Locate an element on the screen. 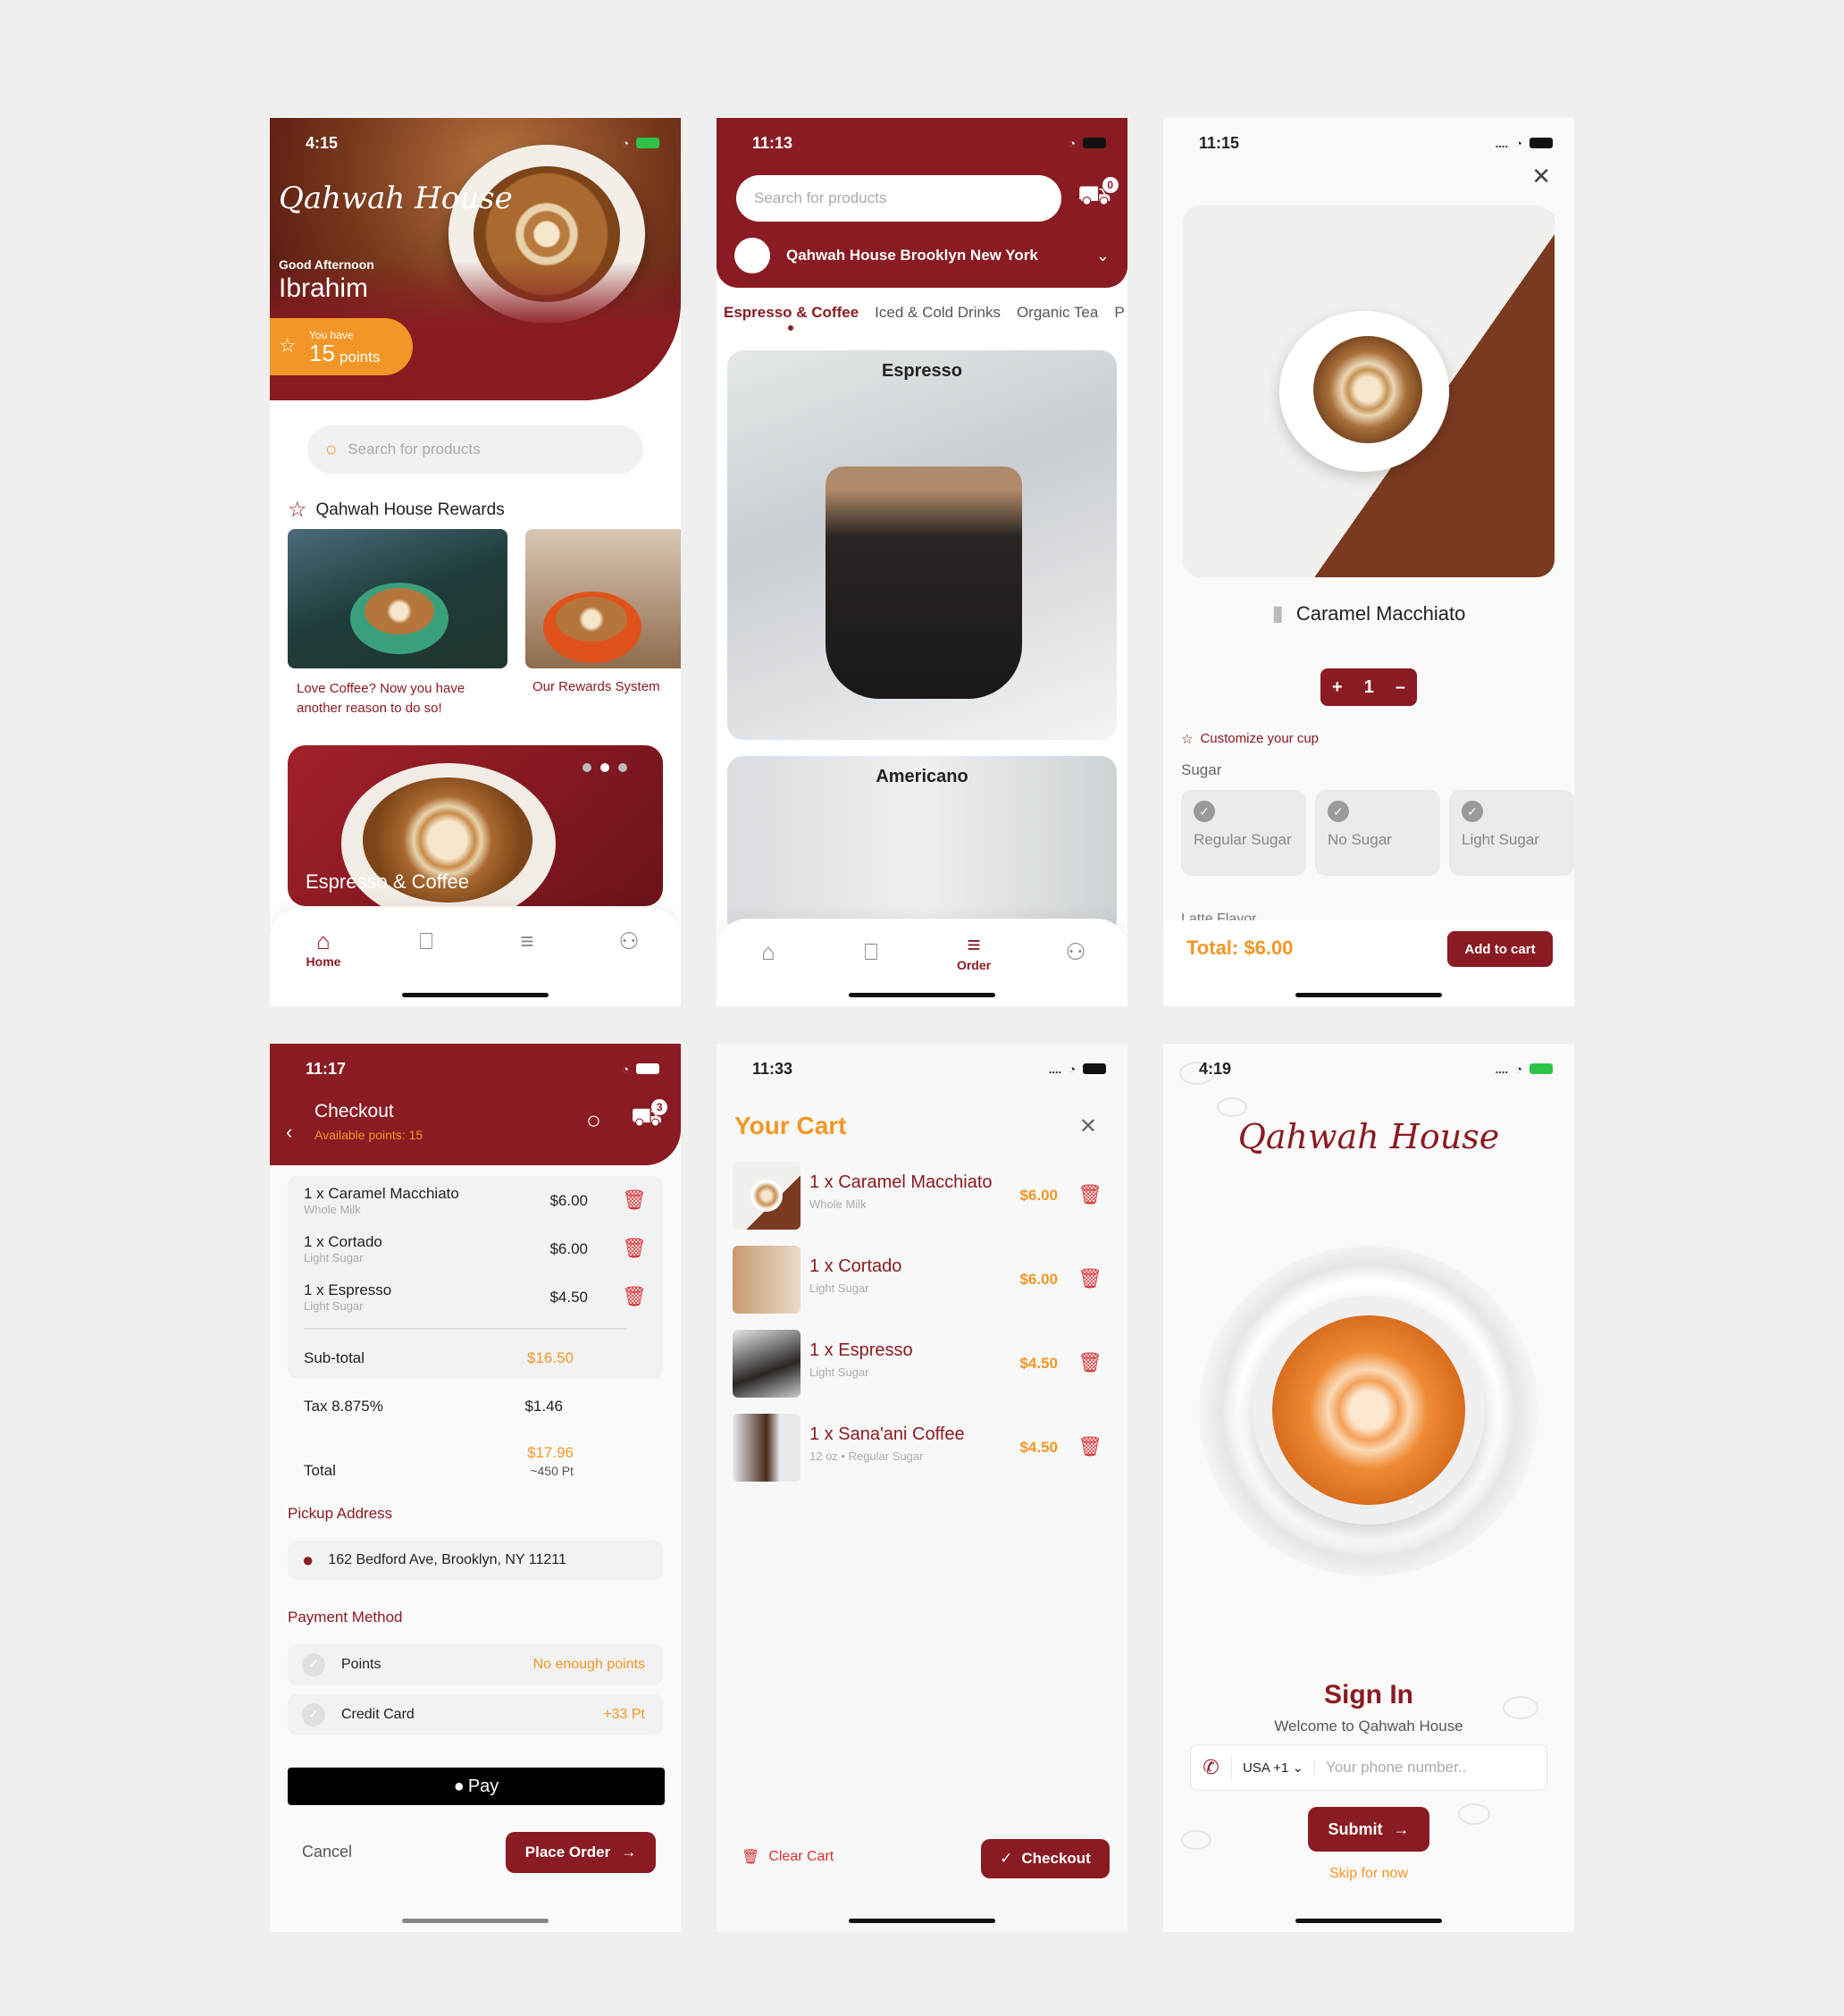 This screenshot has height=2016, width=1844. country-code-select: USA +1 ⌄ is located at coordinates (1274, 1768).